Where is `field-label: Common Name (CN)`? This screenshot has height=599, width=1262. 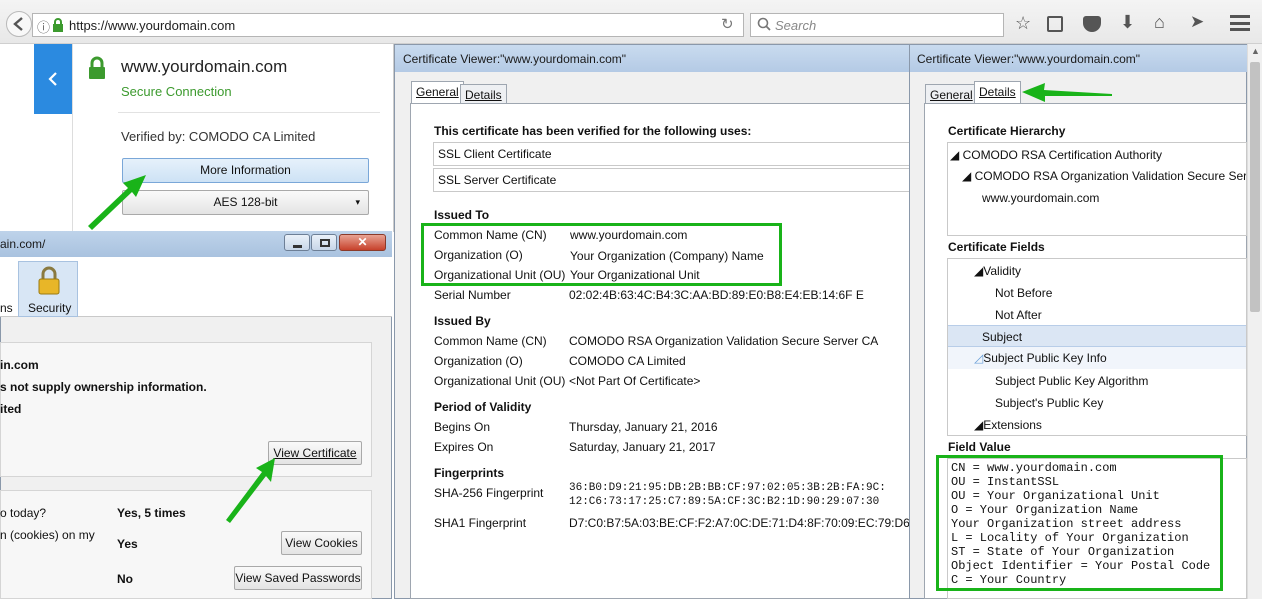
field-label: Common Name (CN) is located at coordinates (490, 341).